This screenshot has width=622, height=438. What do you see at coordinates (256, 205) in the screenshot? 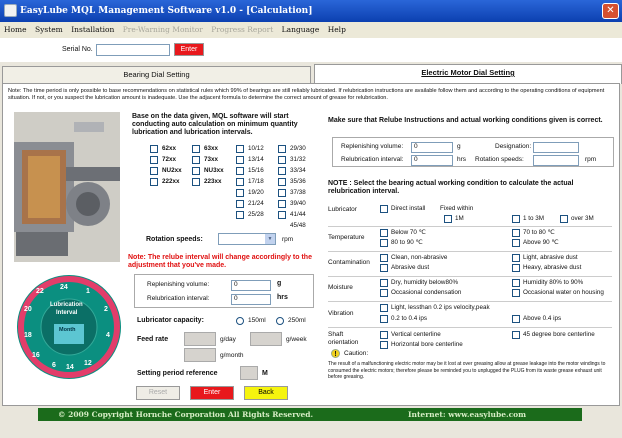
I see `size-item: 21/24` at bounding box center [256, 205].